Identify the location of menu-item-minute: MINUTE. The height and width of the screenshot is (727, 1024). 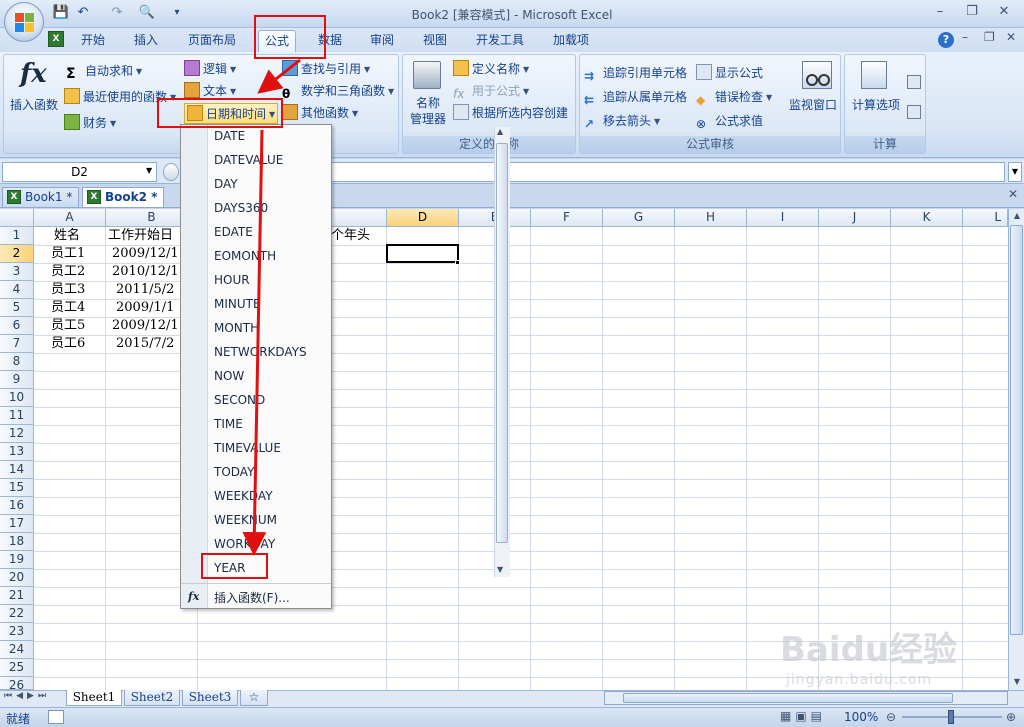
(237, 304).